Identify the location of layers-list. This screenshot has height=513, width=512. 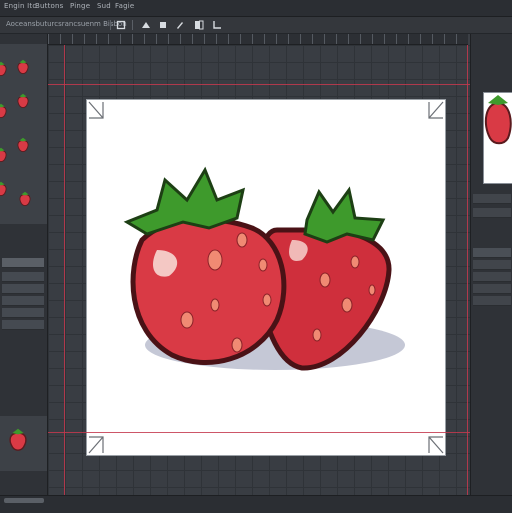
(23, 322).